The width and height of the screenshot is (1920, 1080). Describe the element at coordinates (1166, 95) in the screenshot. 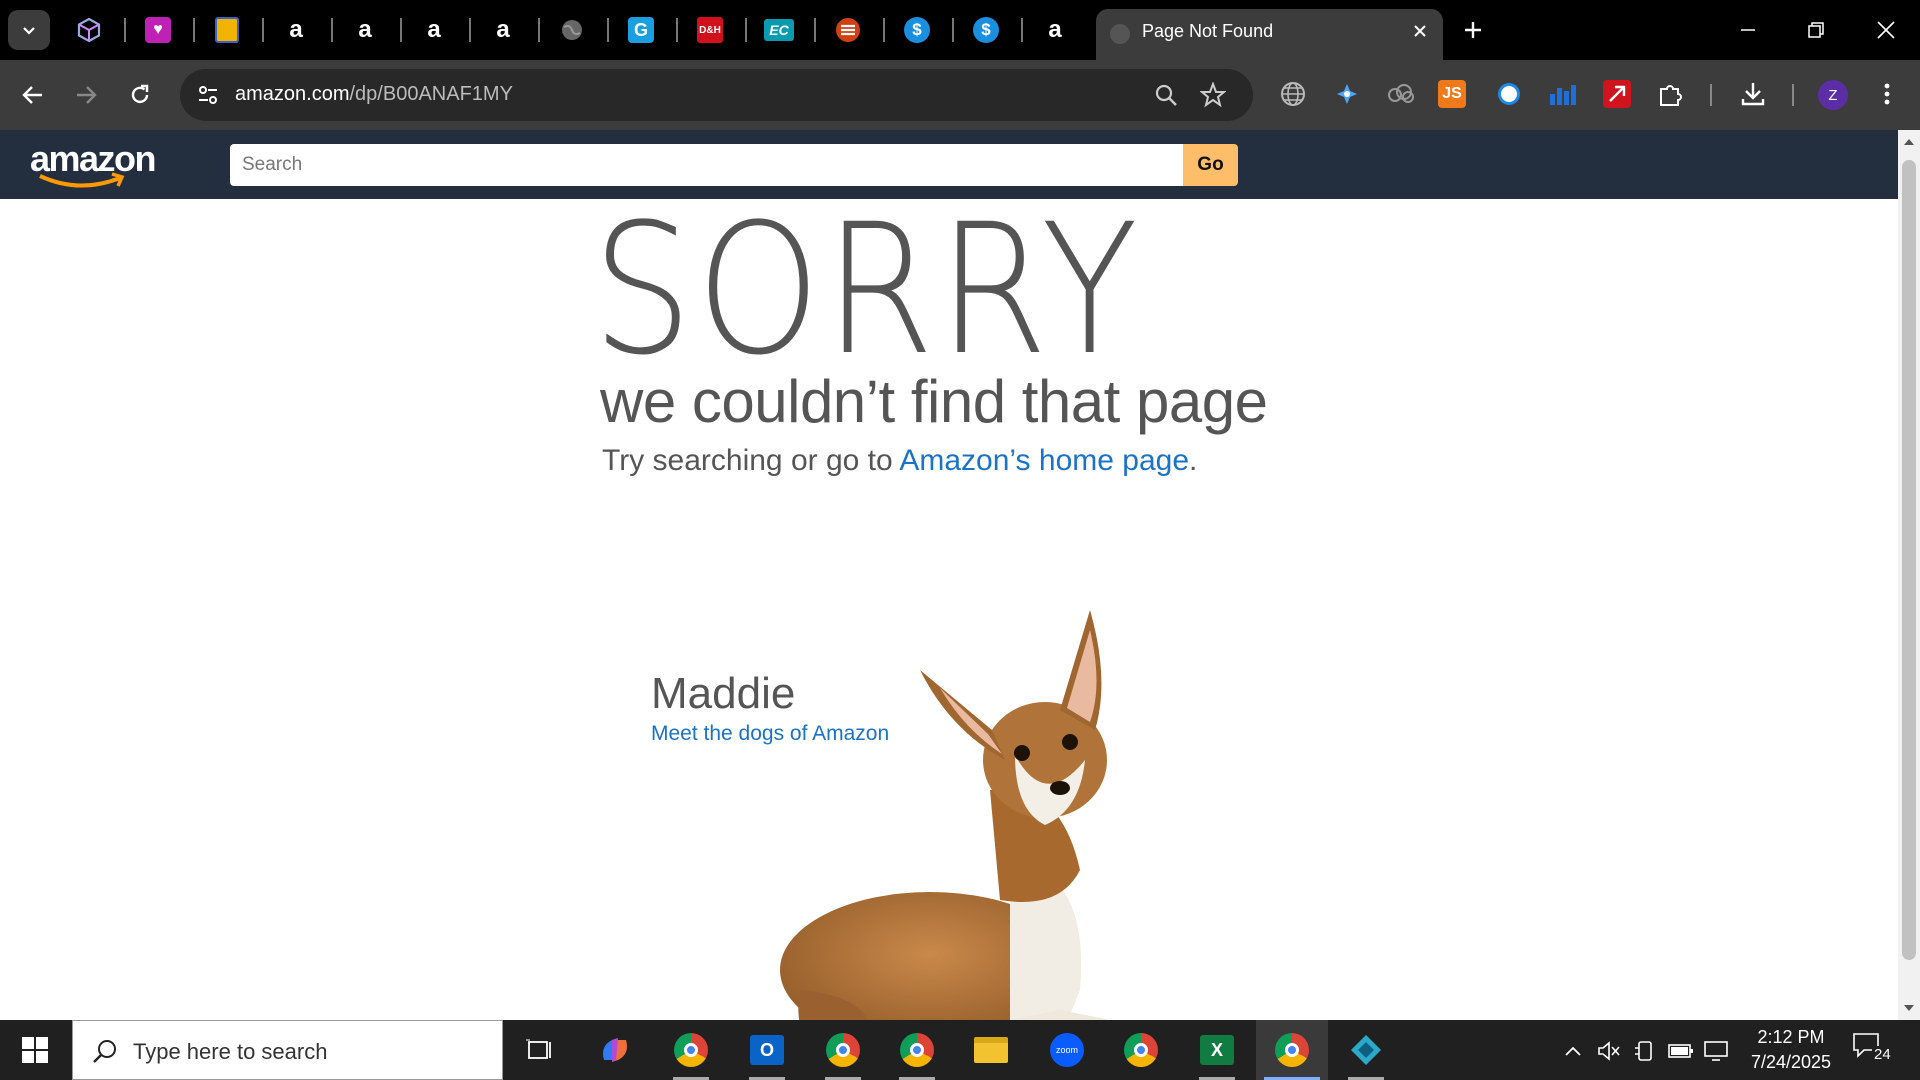

I see `zoom-button` at that location.